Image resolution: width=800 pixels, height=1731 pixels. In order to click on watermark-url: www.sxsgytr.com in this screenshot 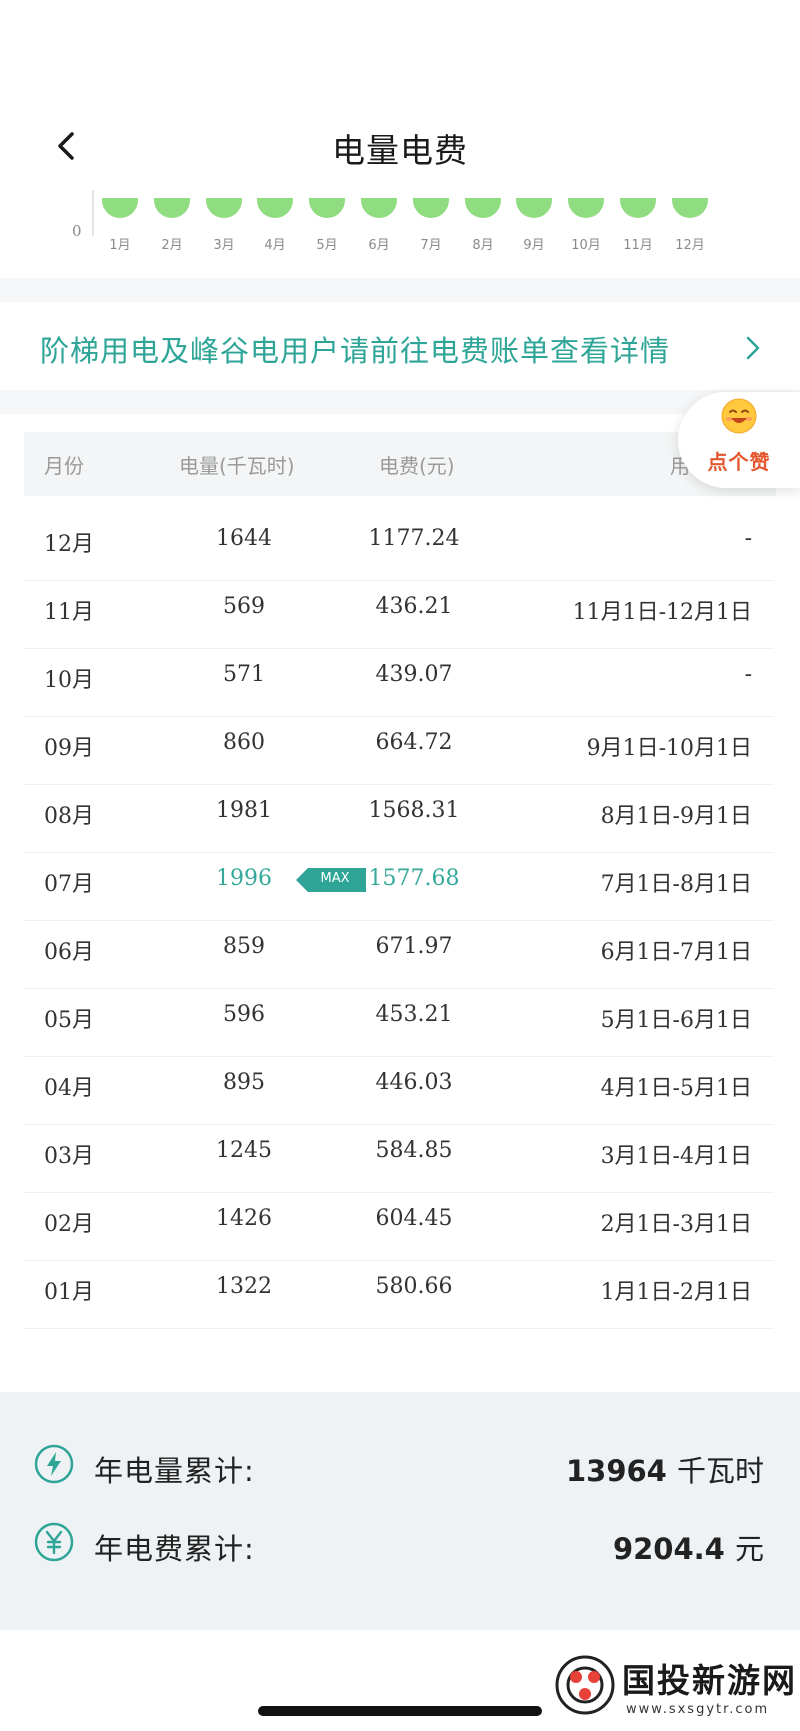, I will do `click(698, 1709)`.